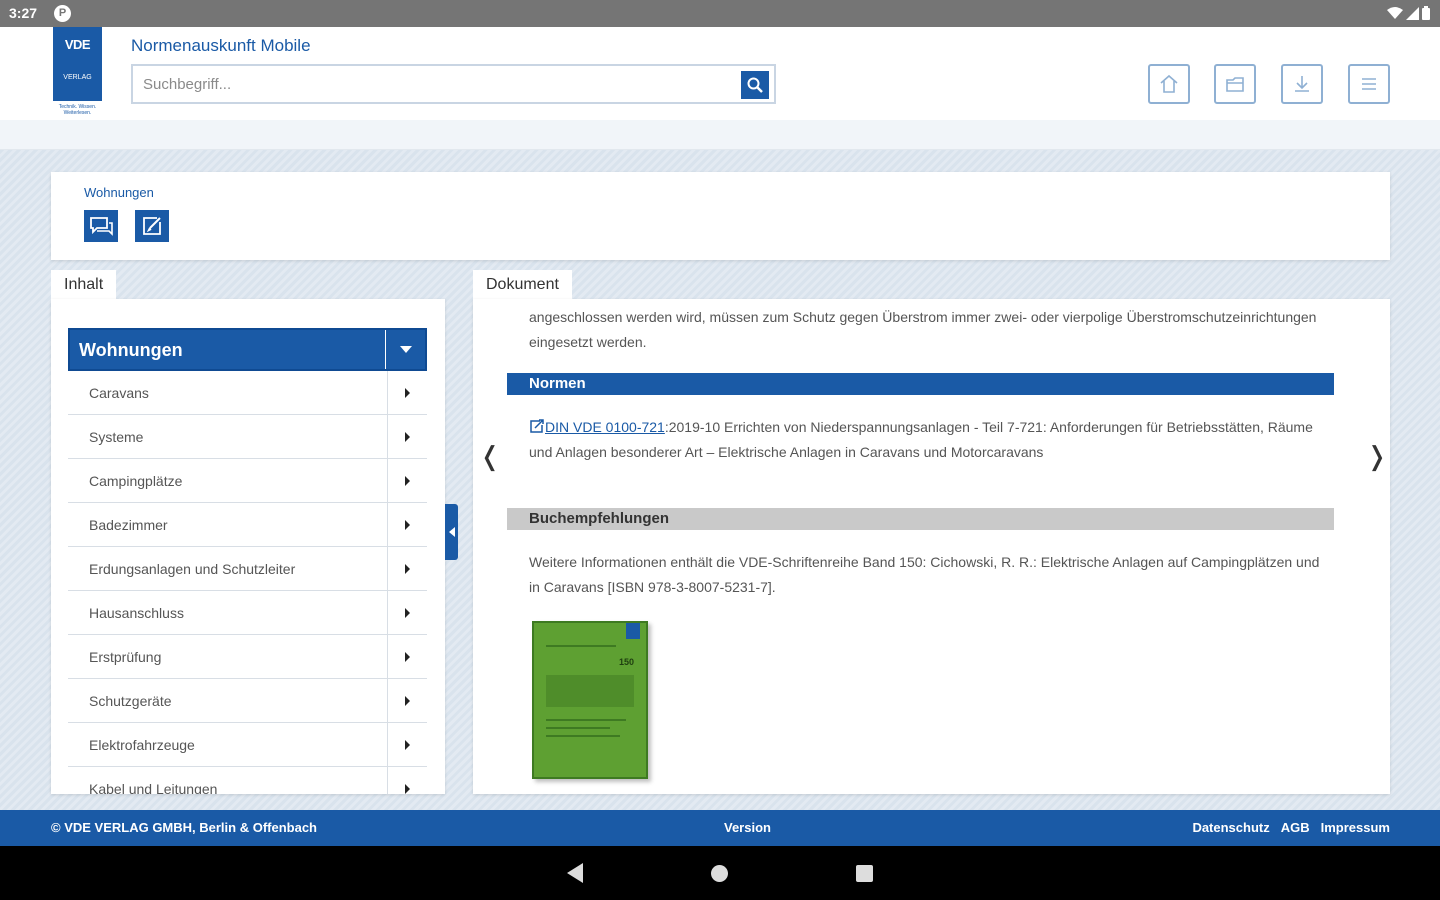 The image size is (1440, 900). I want to click on nav-item-label: Caravans, so click(119, 393).